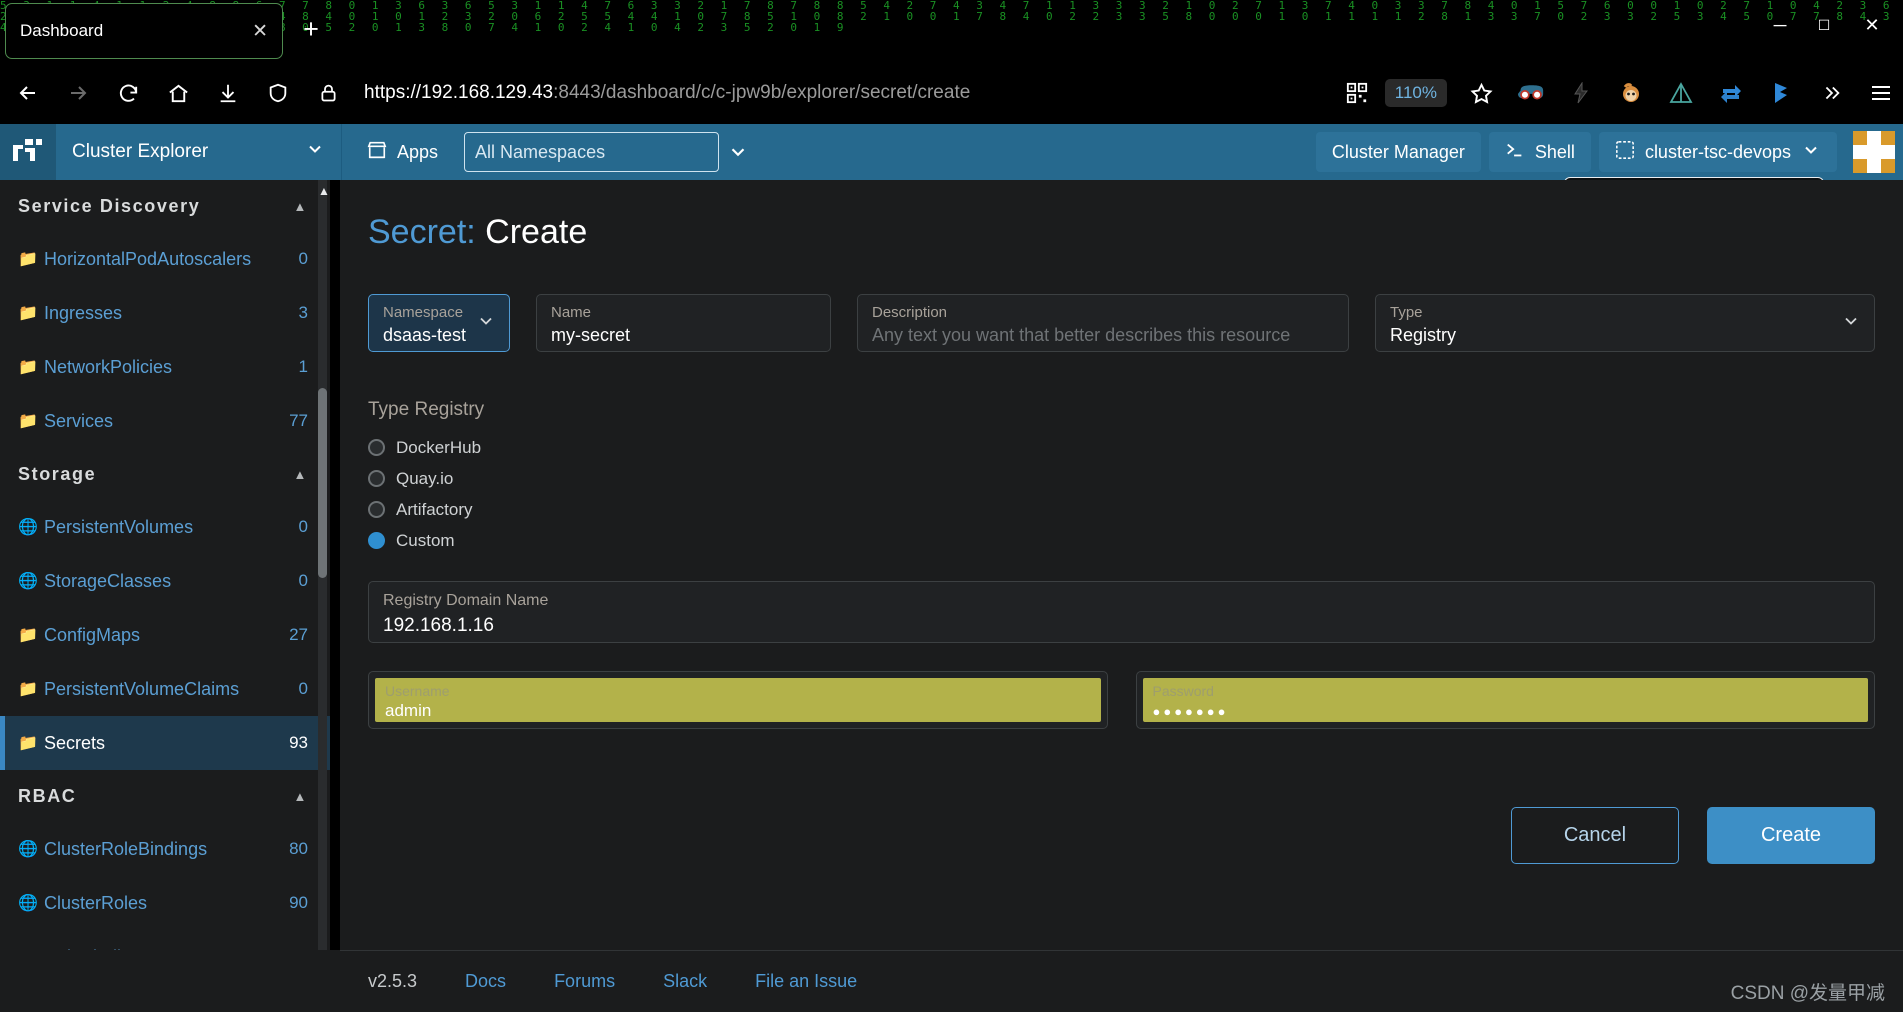 This screenshot has width=1903, height=1012. Describe the element at coordinates (1581, 93) in the screenshot. I see `lightning-bolt-icon` at that location.